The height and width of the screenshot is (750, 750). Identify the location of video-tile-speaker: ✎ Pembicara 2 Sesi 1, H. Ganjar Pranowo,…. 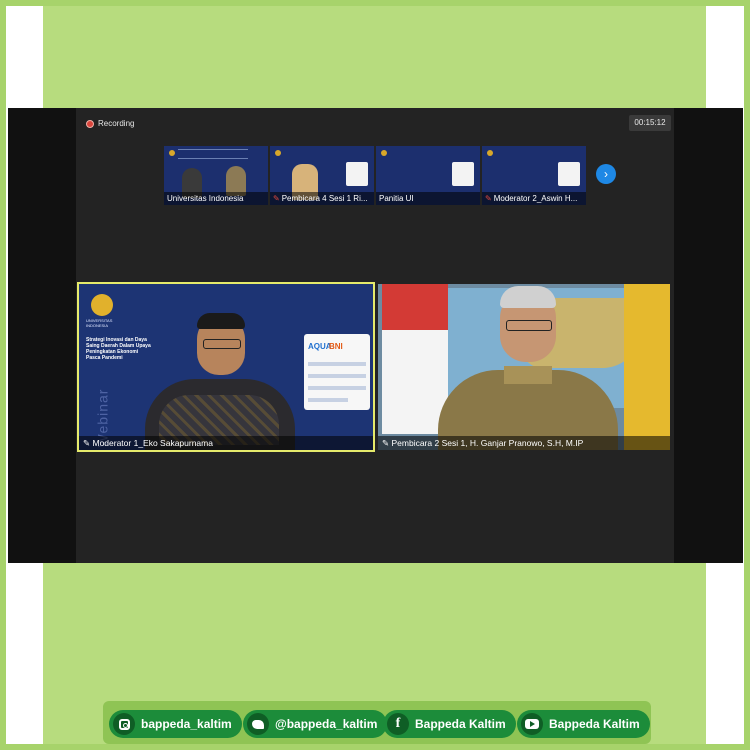
(524, 367).